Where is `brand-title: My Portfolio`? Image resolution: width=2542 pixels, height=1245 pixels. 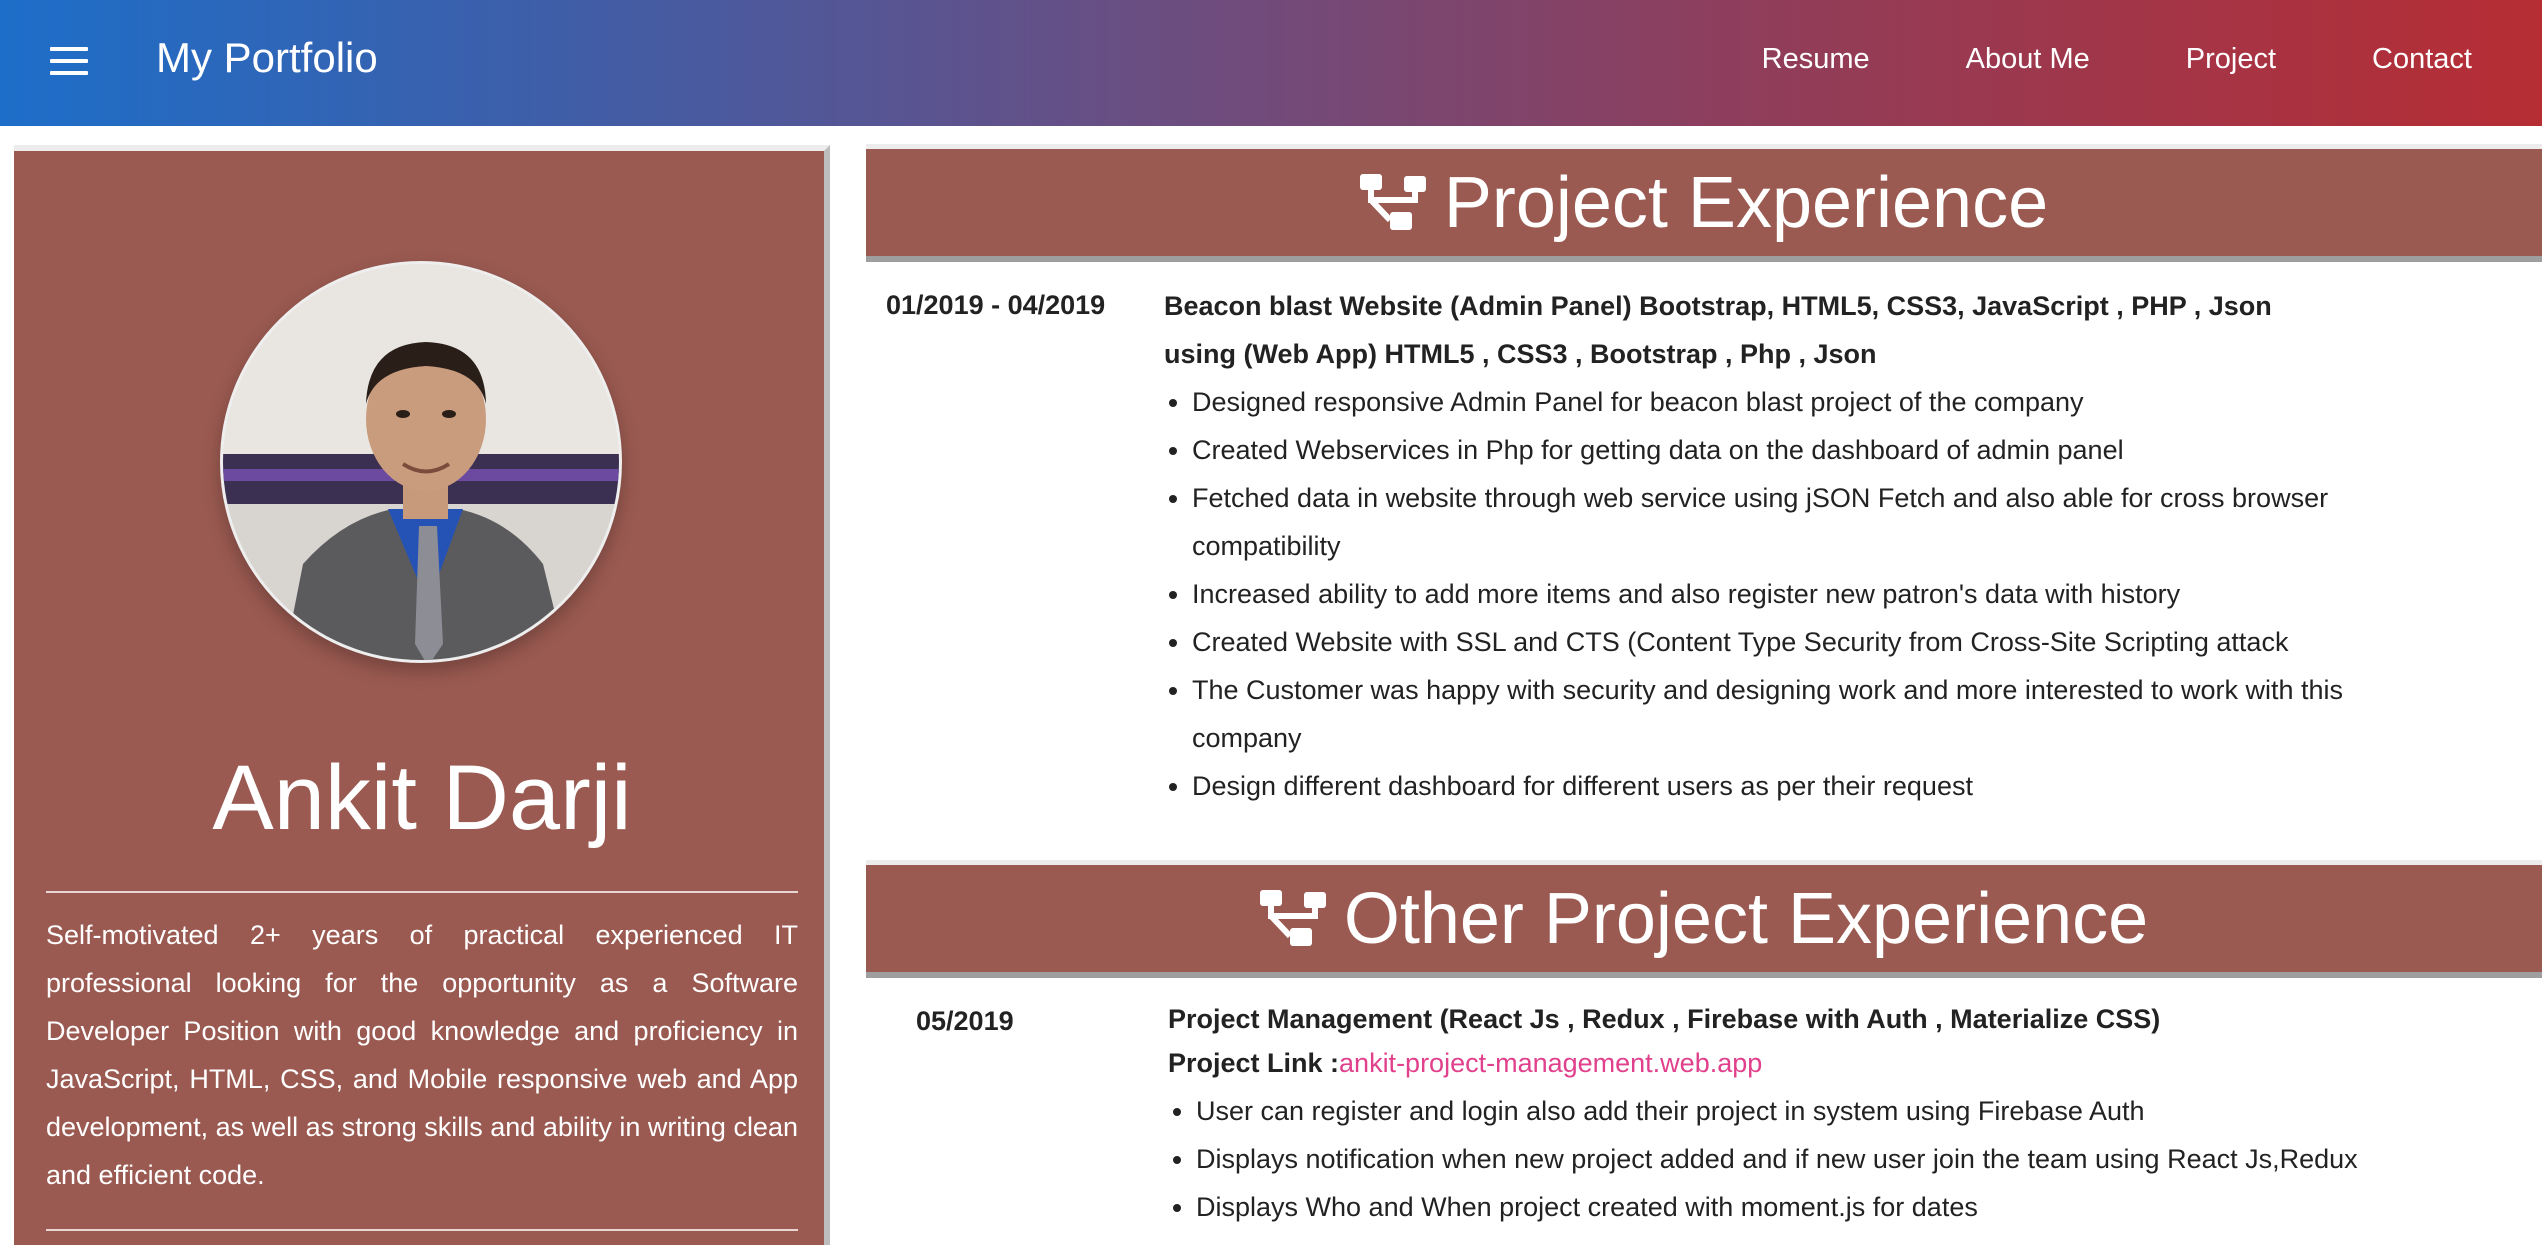
brand-title: My Portfolio is located at coordinates (267, 58).